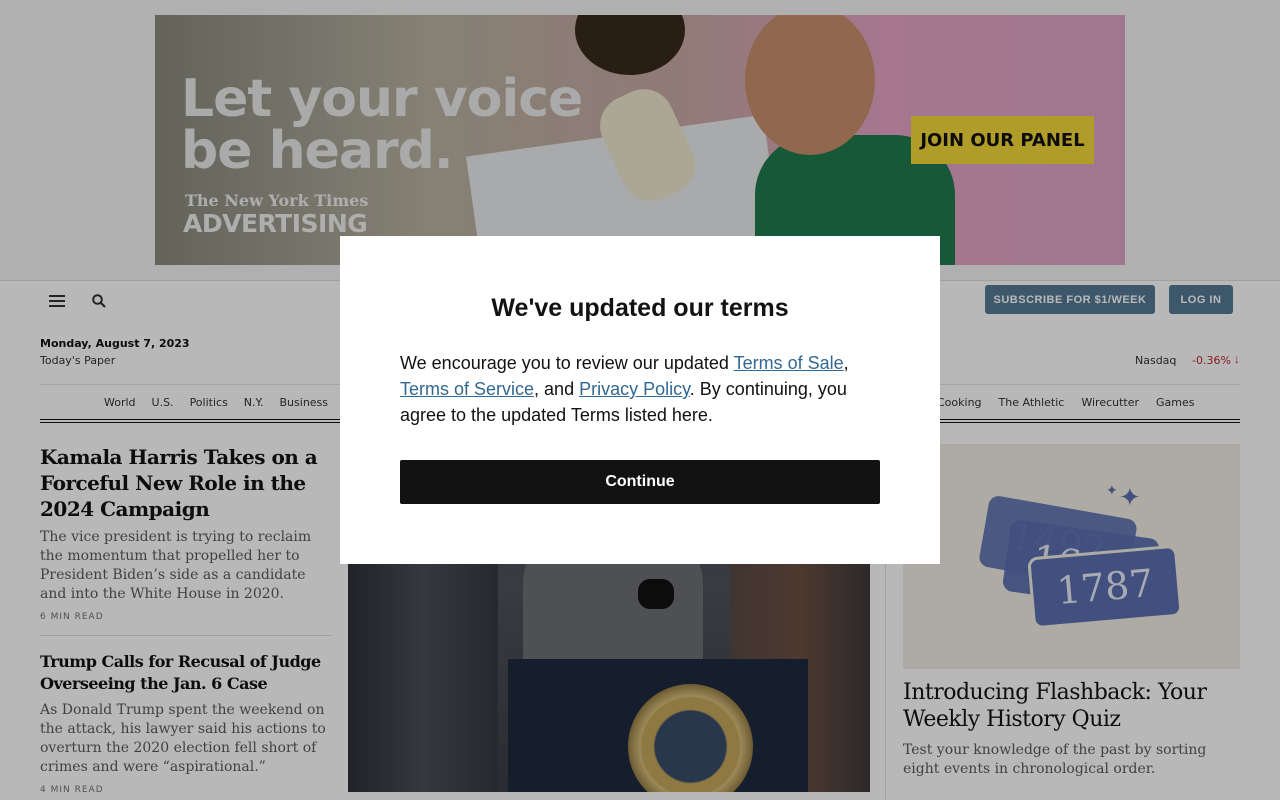 This screenshot has width=1280, height=800. Describe the element at coordinates (640, 482) in the screenshot. I see `continue-button: Continue` at that location.